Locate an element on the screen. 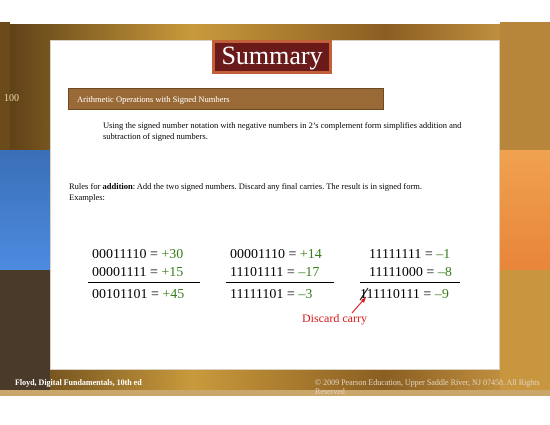  footer-author: Floyd, Digital Fundamentals, 10th ed is located at coordinates (78, 382).